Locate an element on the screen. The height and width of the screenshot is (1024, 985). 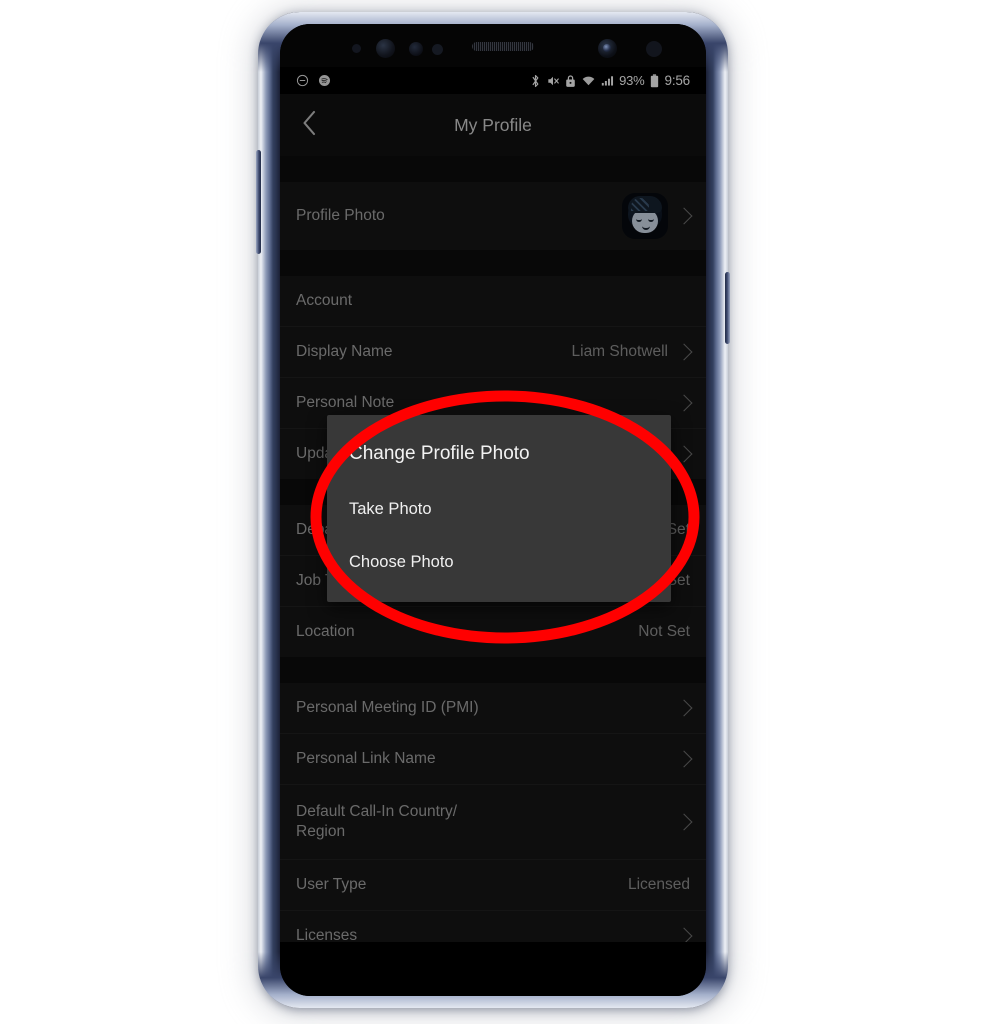
page-title: My Profile is located at coordinates (493, 124).